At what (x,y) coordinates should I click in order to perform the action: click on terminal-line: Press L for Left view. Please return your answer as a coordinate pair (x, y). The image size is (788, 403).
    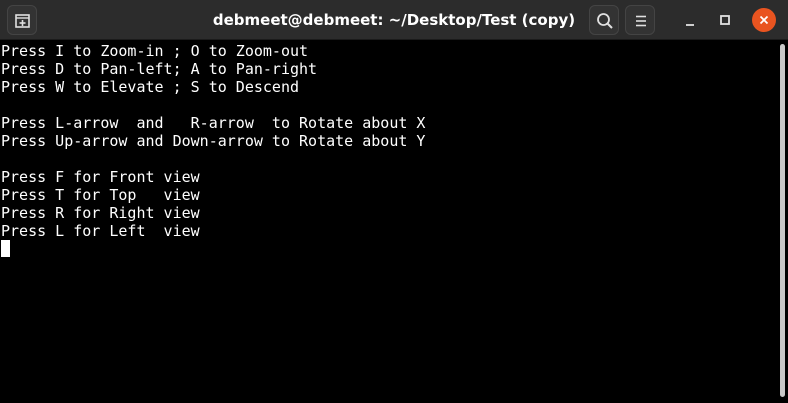
    Looking at the image, I should click on (100, 231).